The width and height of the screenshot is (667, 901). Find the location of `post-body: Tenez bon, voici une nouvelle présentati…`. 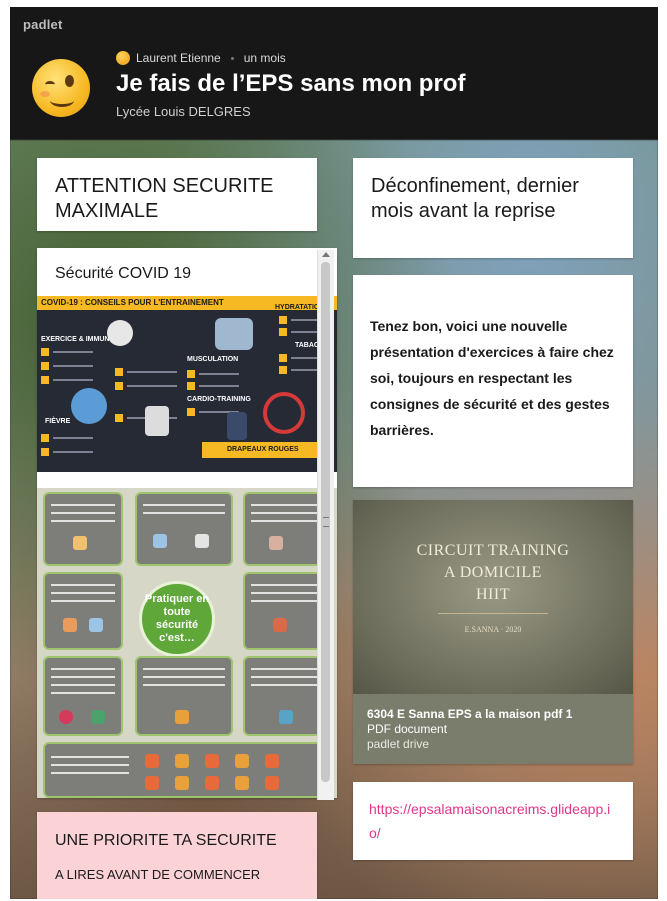

post-body: Tenez bon, voici une nouvelle présentati… is located at coordinates (492, 378).